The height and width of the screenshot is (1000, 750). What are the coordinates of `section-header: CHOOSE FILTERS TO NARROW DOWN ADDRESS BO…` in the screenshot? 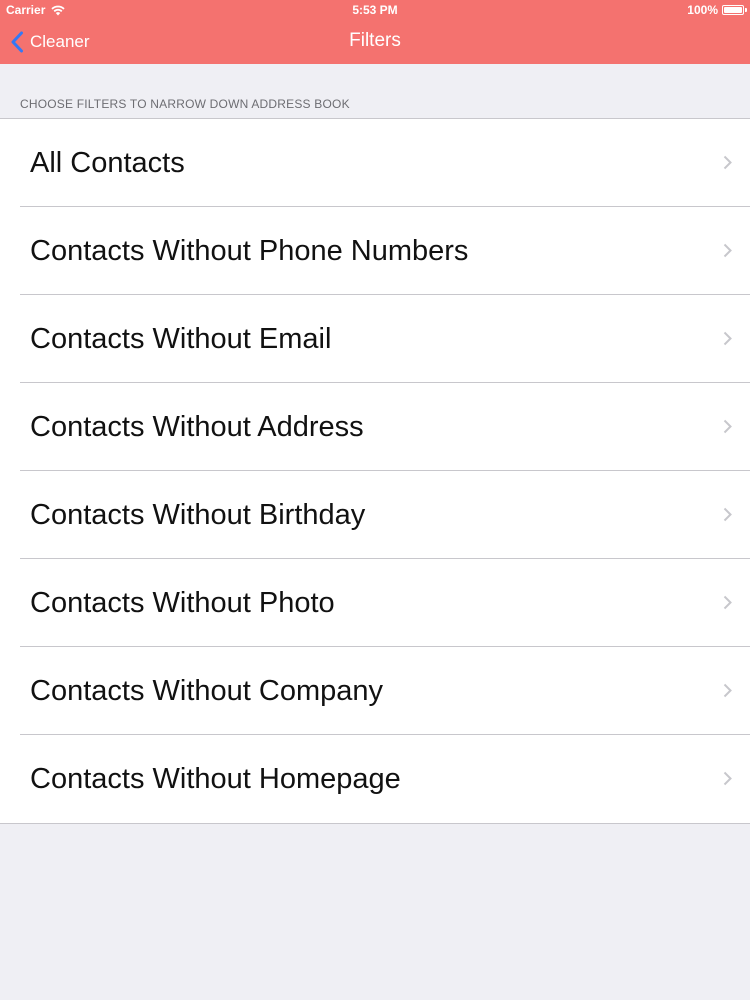 It's located at (185, 104).